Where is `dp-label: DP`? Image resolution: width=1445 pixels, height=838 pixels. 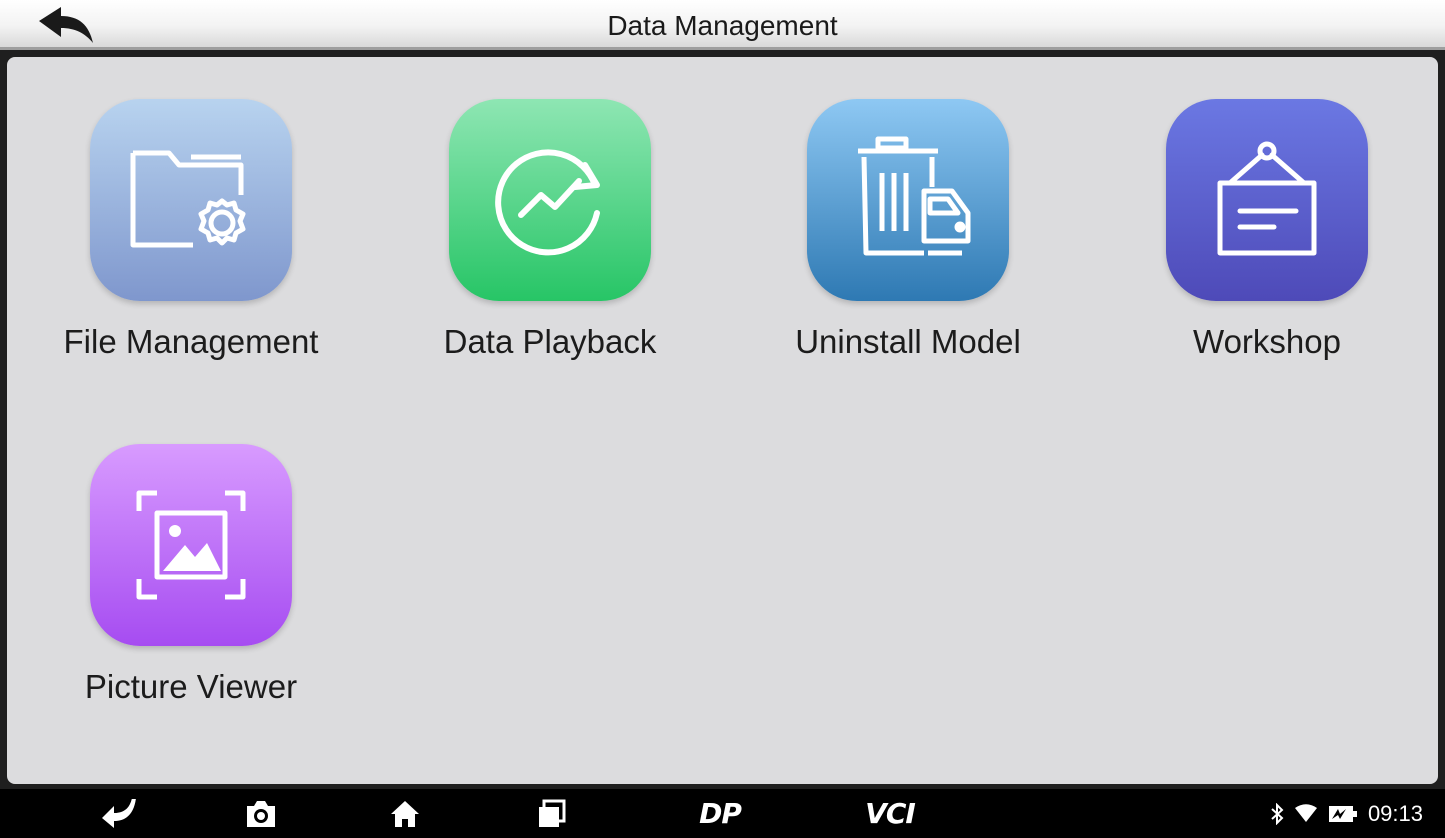
dp-label: DP is located at coordinates (720, 813).